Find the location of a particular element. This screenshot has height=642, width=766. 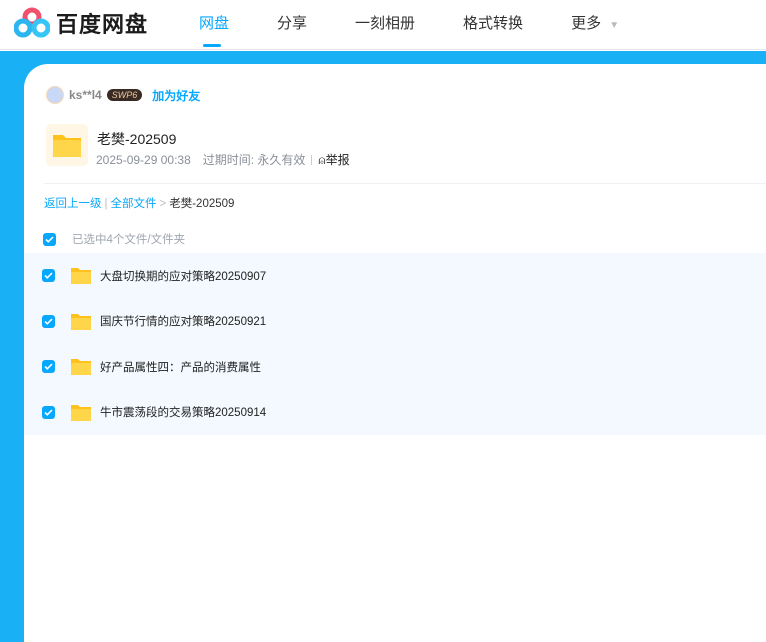

report-button: ⍝举报 is located at coordinates (333, 159).